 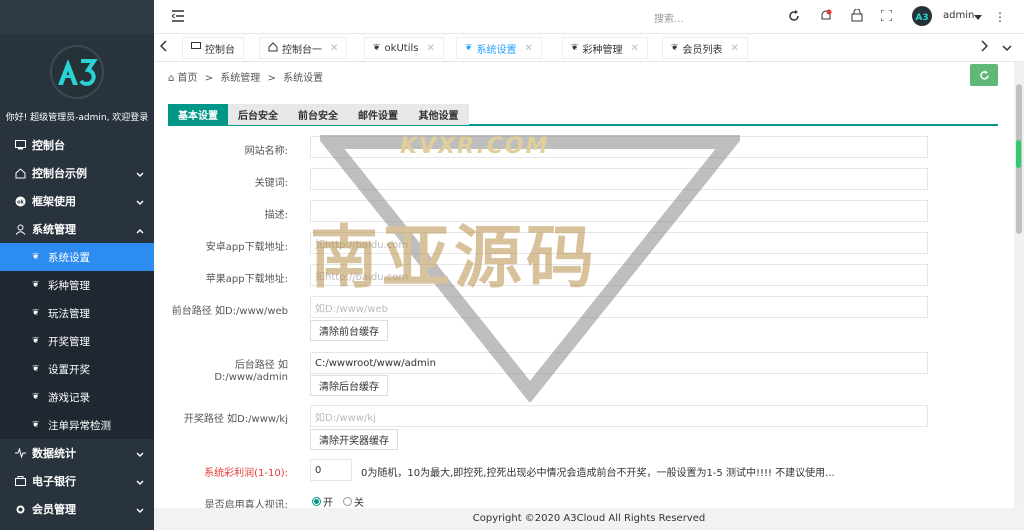 I want to click on clear-lottery-cache-button: 清除开奖器缓存, so click(x=354, y=439).